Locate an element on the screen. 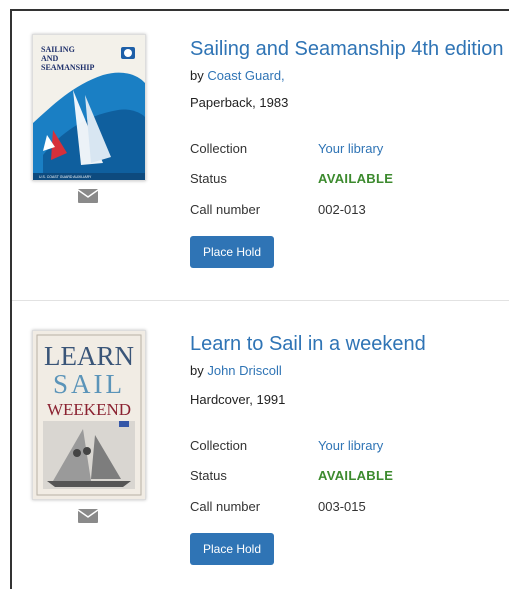 Image resolution: width=509 pixels, height=597 pixels. byline: by John Driscoll is located at coordinates (236, 370).